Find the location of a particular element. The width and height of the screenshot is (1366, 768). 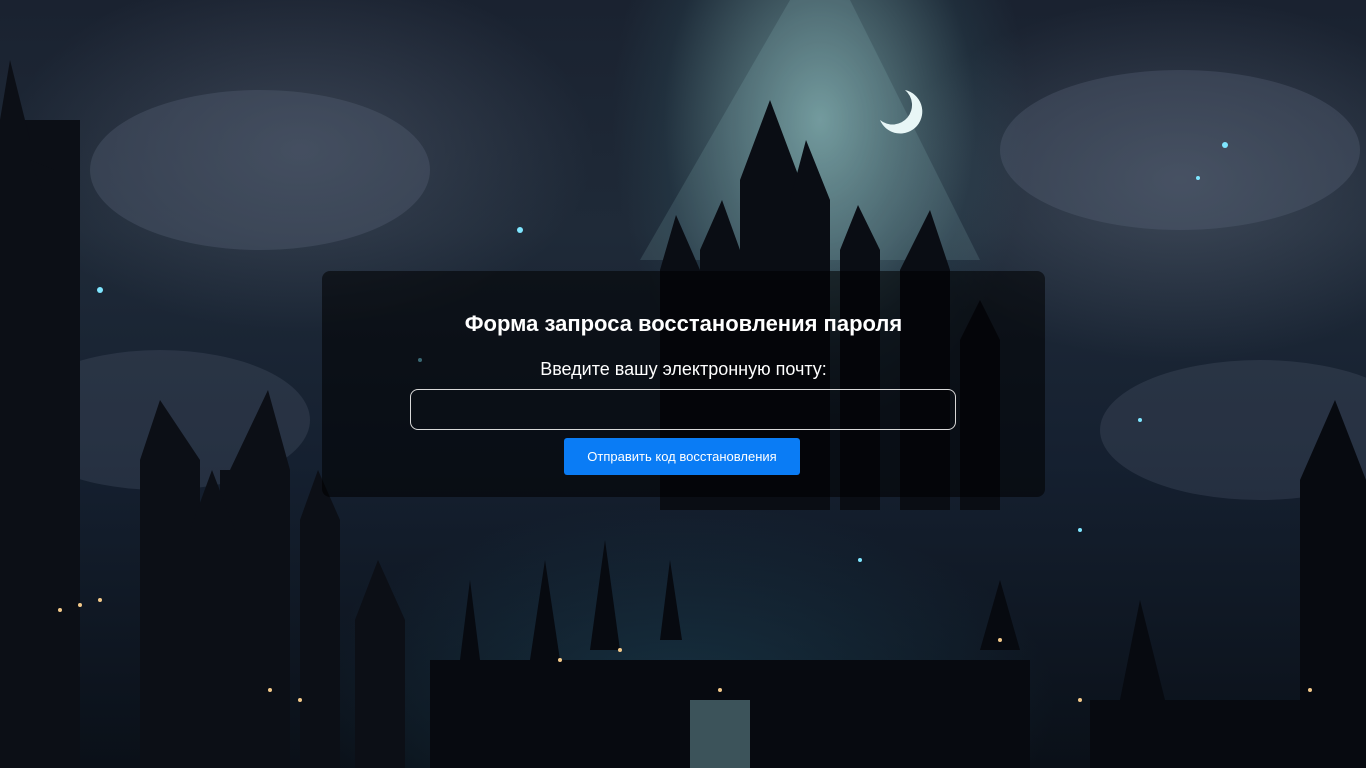

form-title: Форма запроса восстановления пароля is located at coordinates (683, 323).